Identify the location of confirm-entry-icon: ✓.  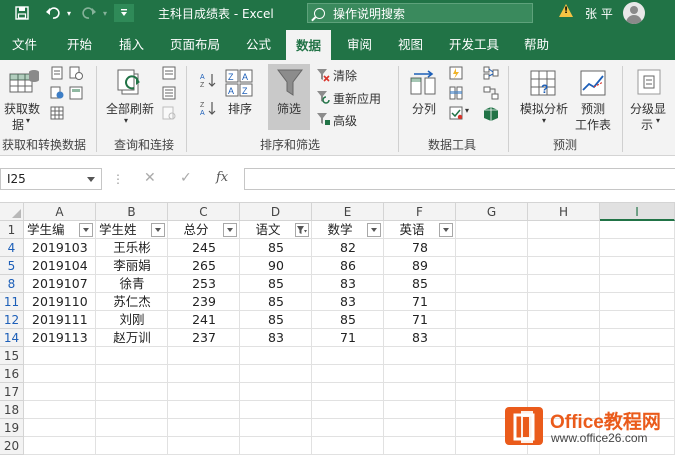
(186, 178).